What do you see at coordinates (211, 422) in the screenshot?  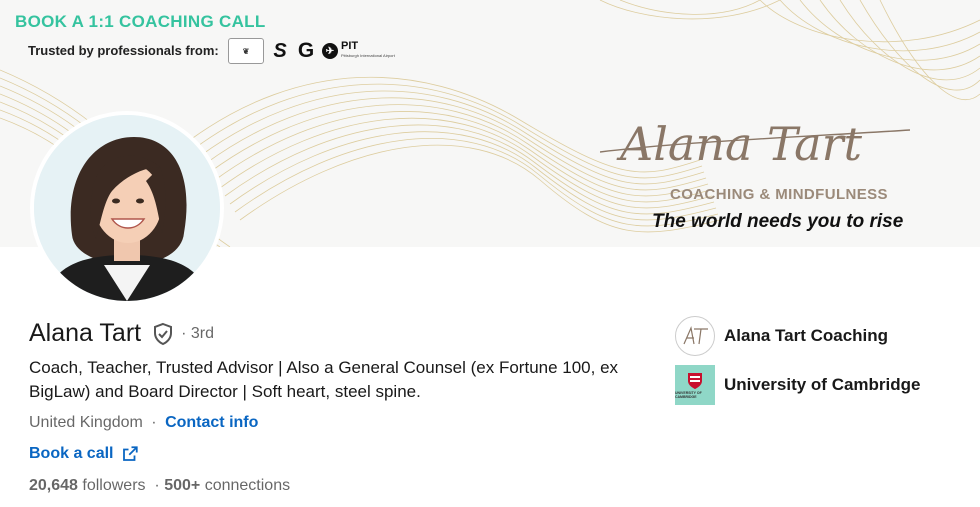 I see `contact-info-link: Contact info` at bounding box center [211, 422].